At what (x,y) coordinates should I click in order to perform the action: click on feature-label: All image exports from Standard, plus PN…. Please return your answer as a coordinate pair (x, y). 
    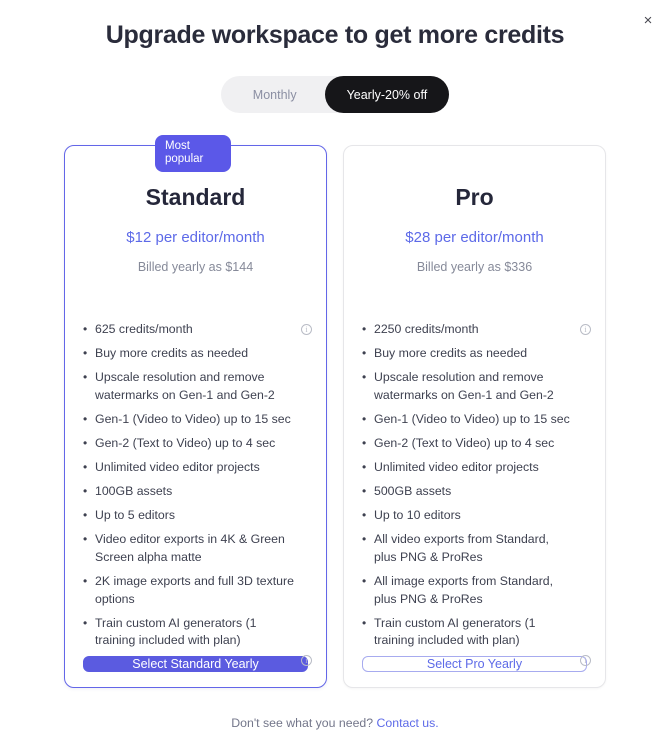
    Looking at the image, I should click on (464, 590).